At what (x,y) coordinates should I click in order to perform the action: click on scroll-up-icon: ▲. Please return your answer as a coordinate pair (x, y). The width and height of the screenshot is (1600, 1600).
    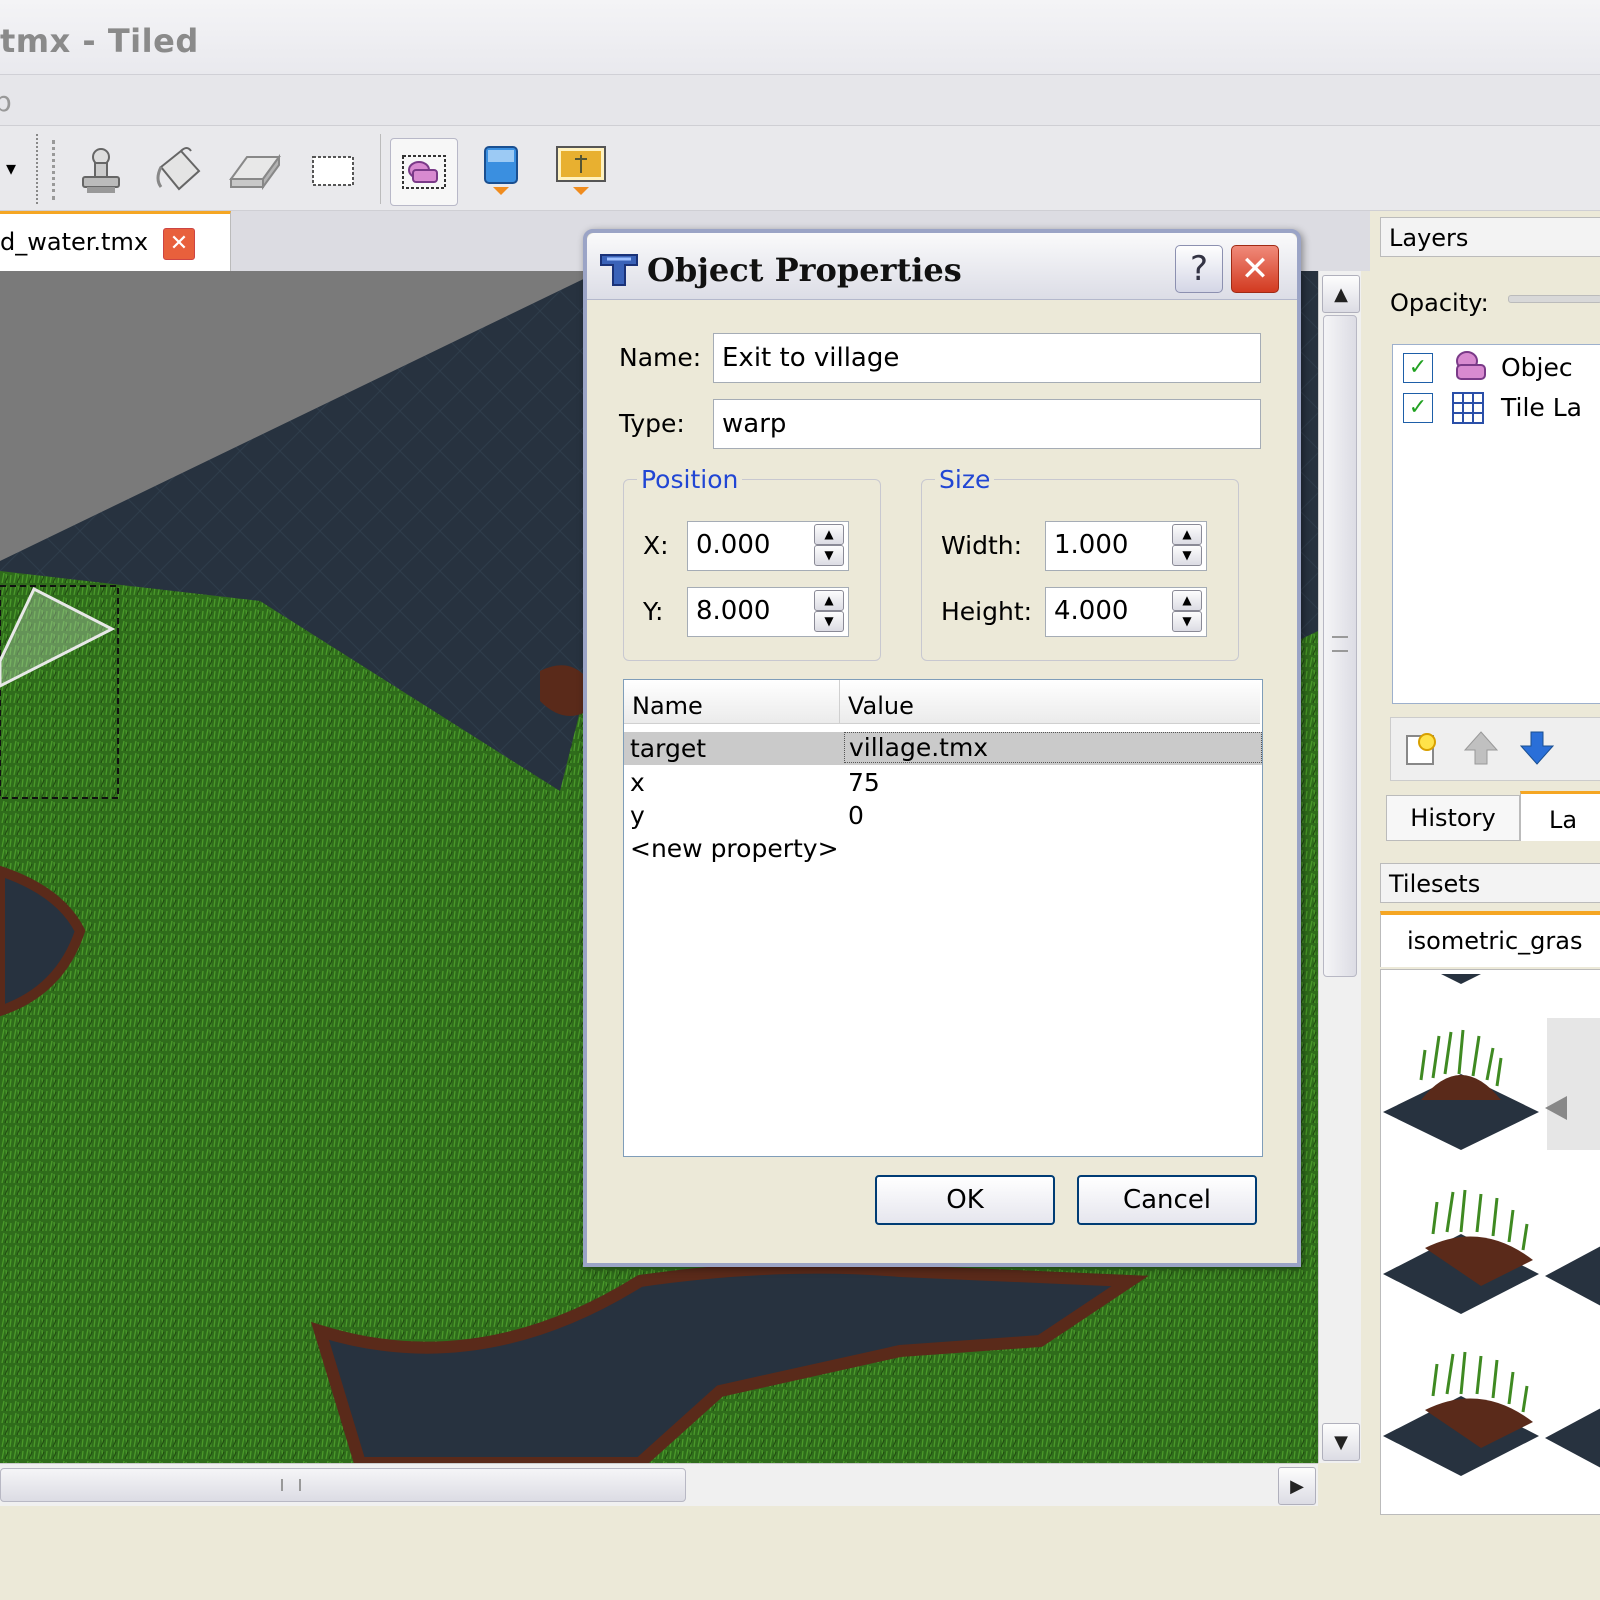
    Looking at the image, I should click on (1341, 294).